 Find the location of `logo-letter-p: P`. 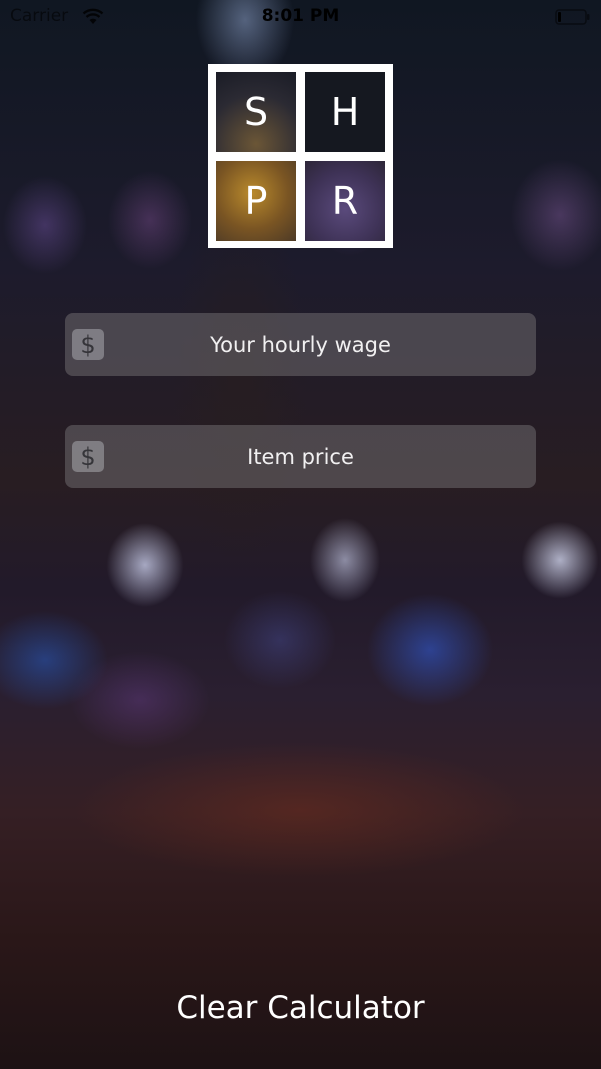

logo-letter-p: P is located at coordinates (256, 201).